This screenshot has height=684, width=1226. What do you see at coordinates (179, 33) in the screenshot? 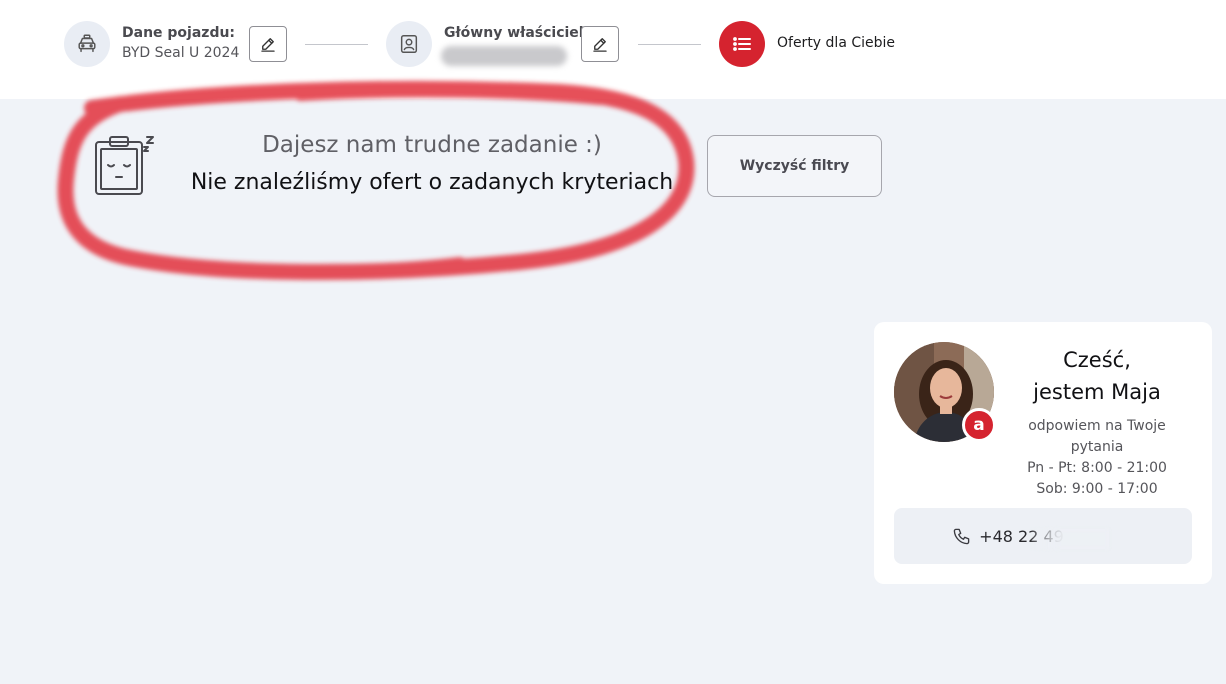
I see `vehicle-step-title: Dane pojazdu:` at bounding box center [179, 33].